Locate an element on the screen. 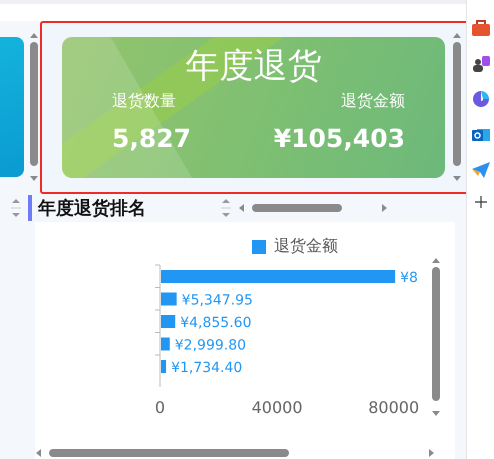 The width and height of the screenshot is (494, 459). card-title: 年度退货 is located at coordinates (254, 66).